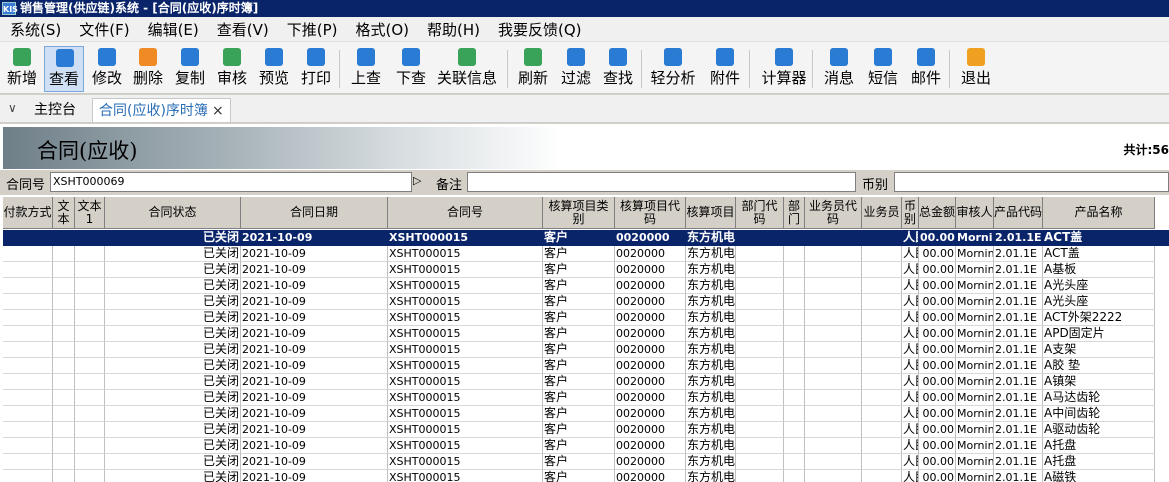 The width and height of the screenshot is (1169, 482). Describe the element at coordinates (584, 8) in the screenshot. I see `window-titlebar: KIS 销售管理(供应链)系统 - [合同(应收)序时簿]` at that location.